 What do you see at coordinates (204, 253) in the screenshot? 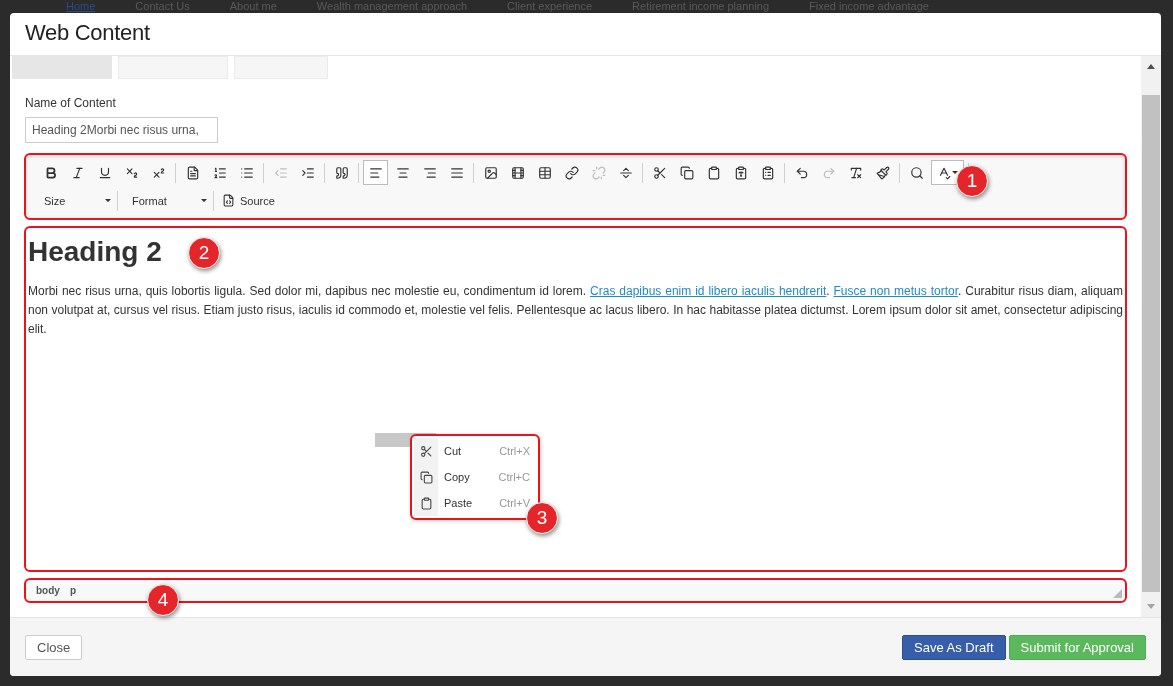
I see `annotation-badge: 2` at bounding box center [204, 253].